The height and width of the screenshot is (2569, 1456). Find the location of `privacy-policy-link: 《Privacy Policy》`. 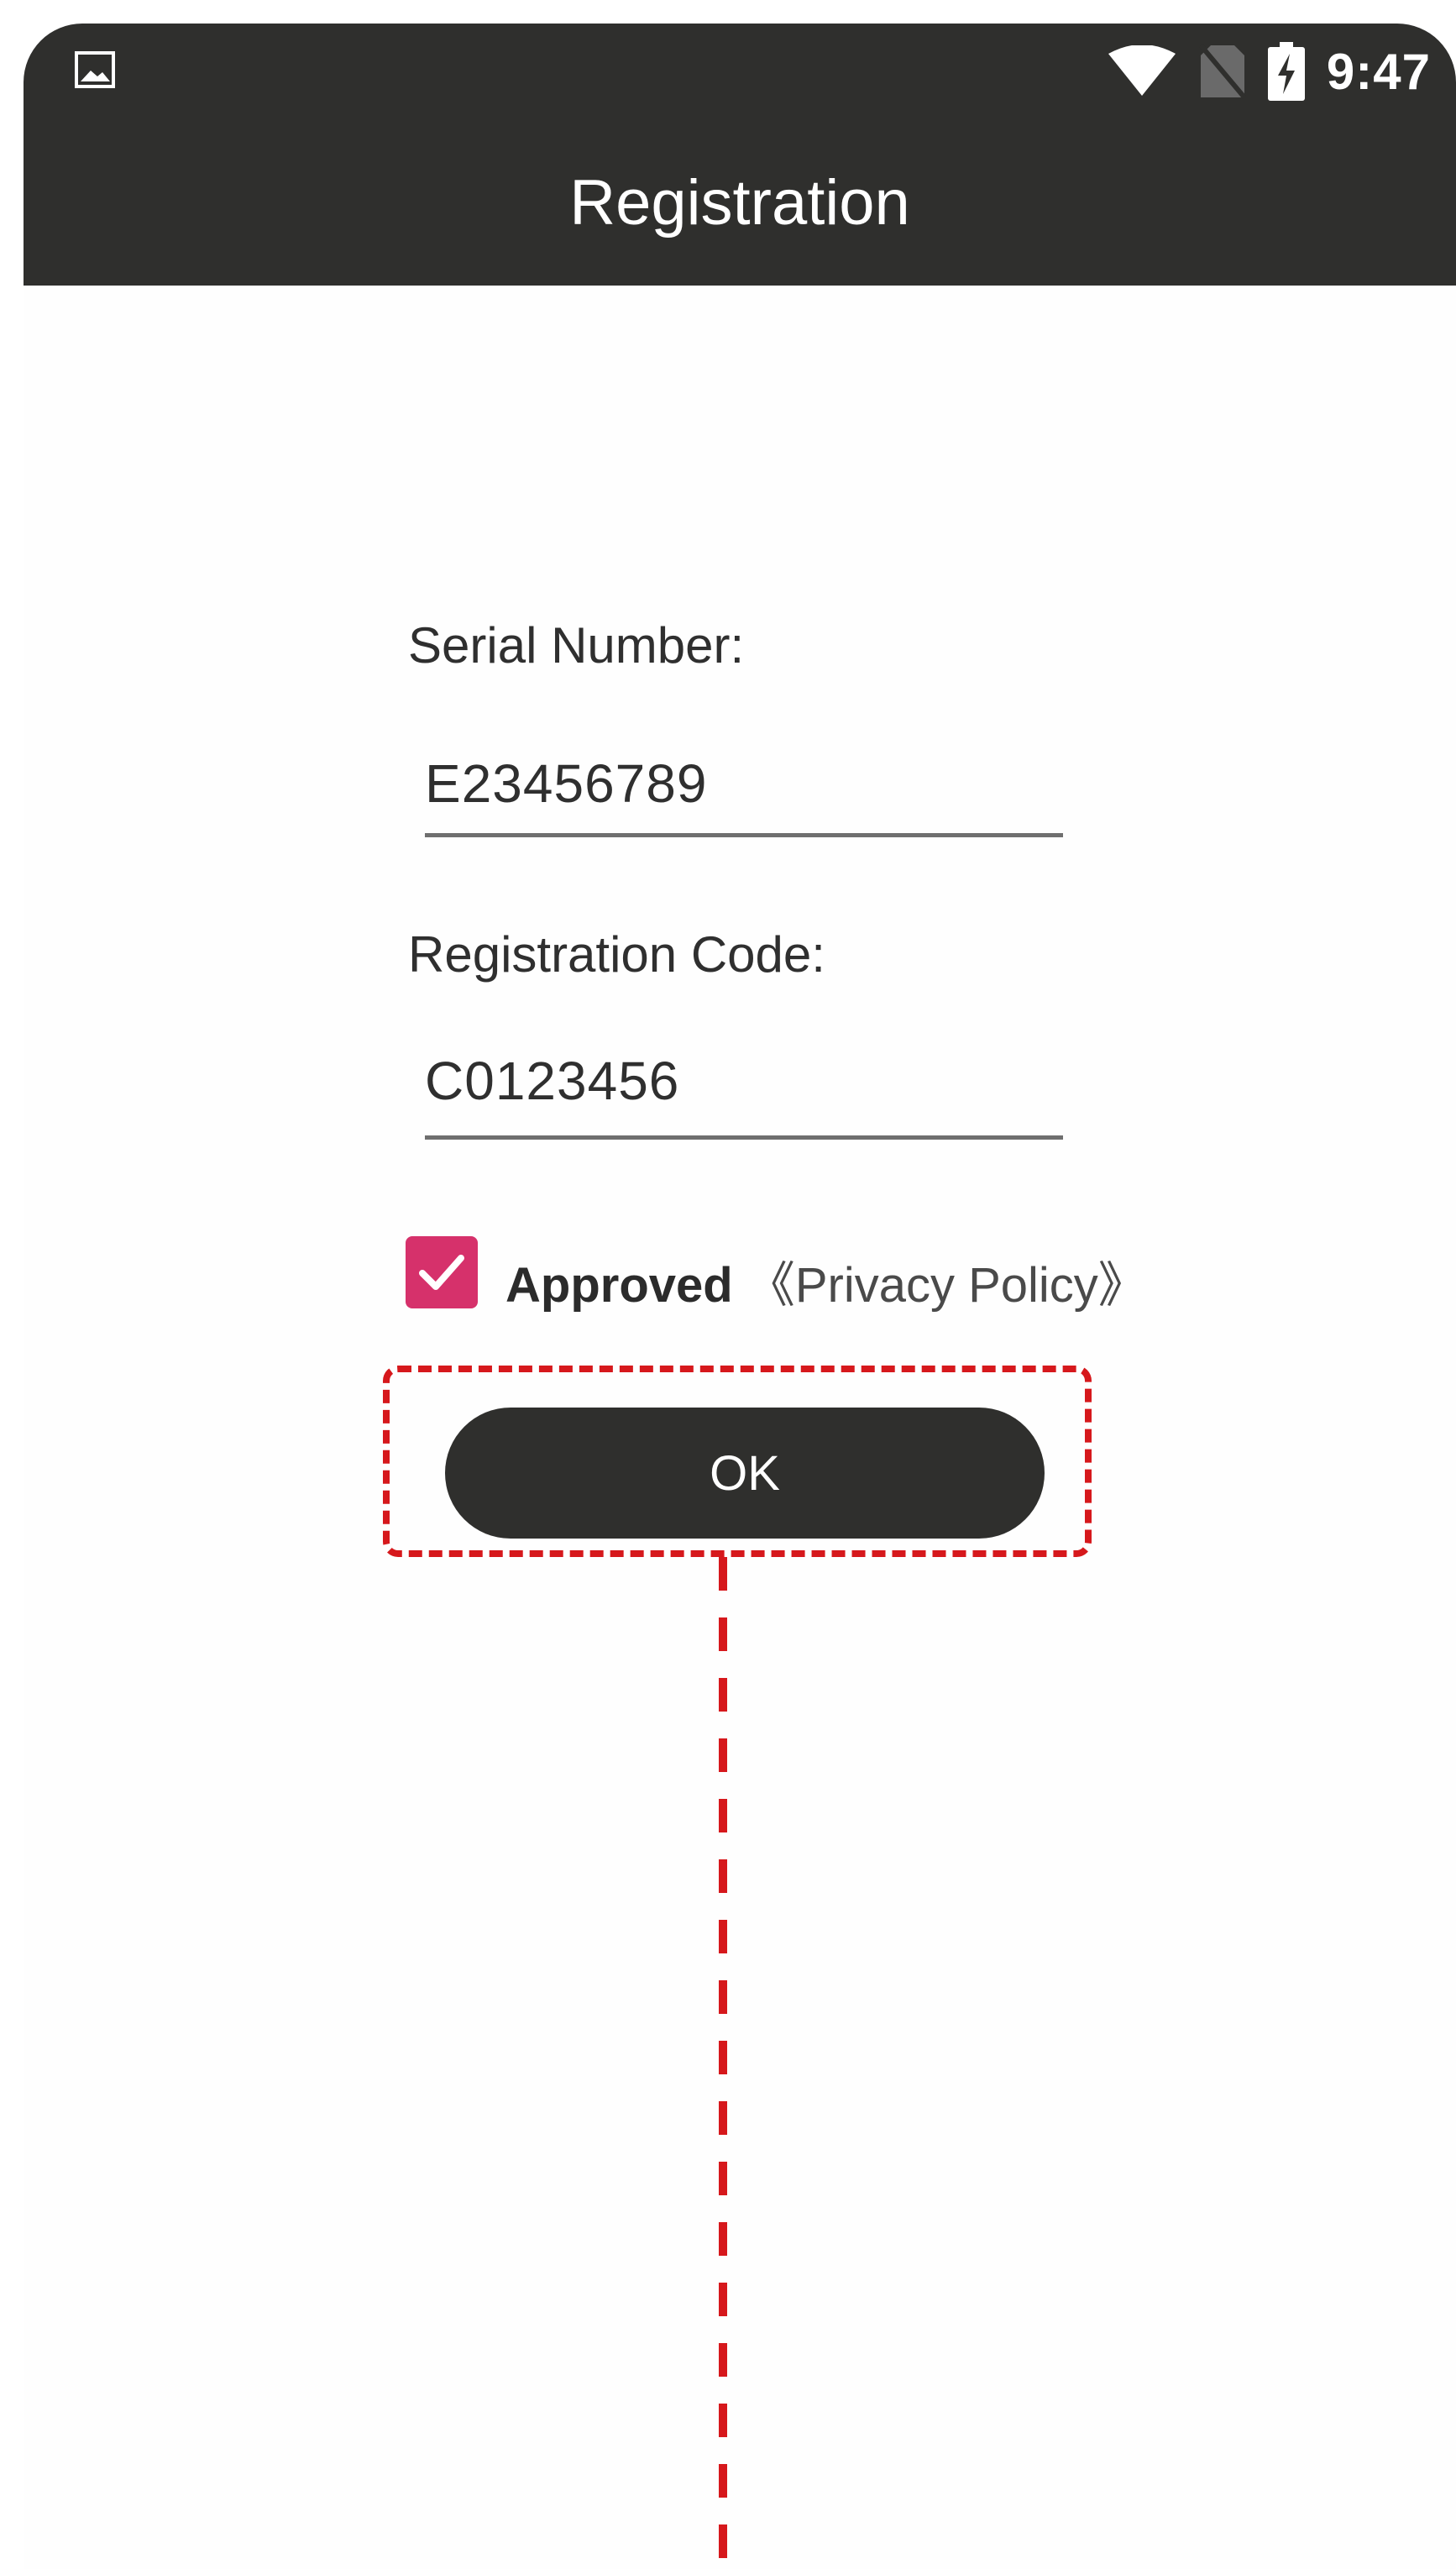

privacy-policy-link: 《Privacy Policy》 is located at coordinates (946, 1285).